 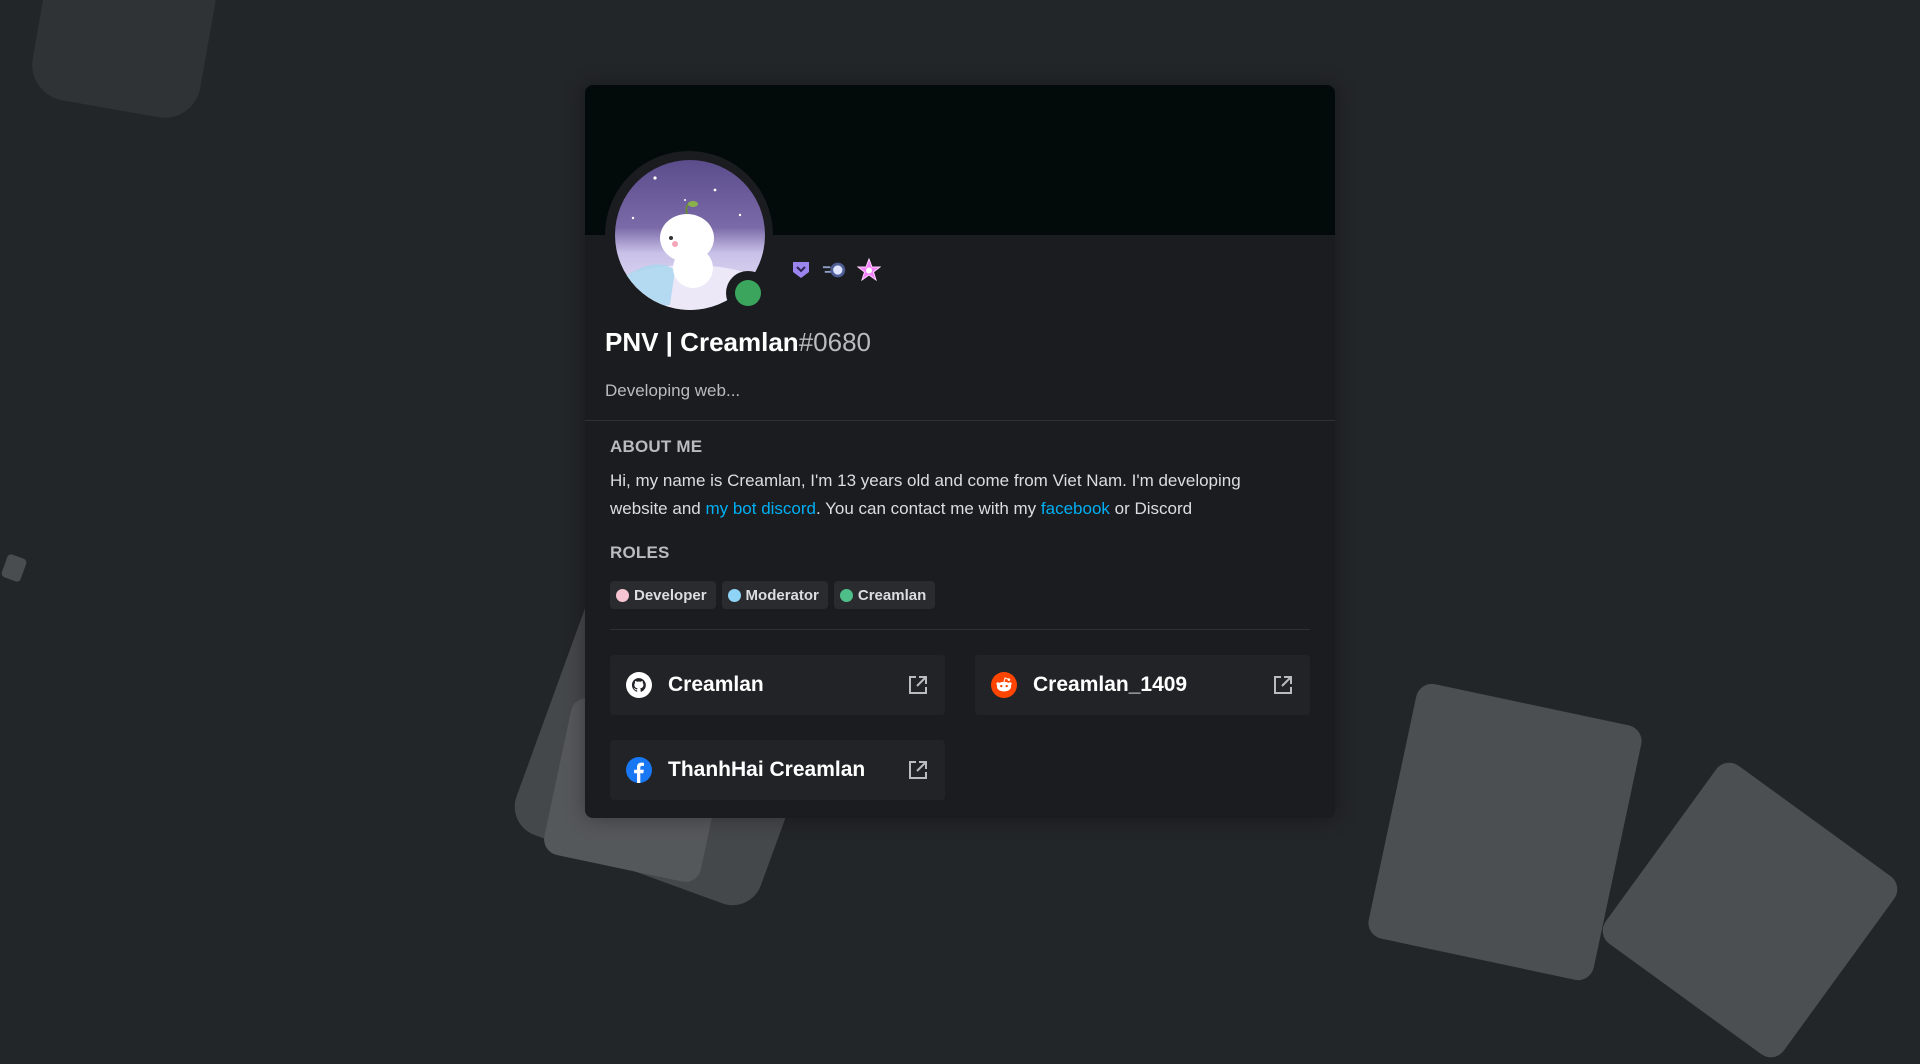 What do you see at coordinates (640, 552) in the screenshot?
I see `roles-heading: ROLES` at bounding box center [640, 552].